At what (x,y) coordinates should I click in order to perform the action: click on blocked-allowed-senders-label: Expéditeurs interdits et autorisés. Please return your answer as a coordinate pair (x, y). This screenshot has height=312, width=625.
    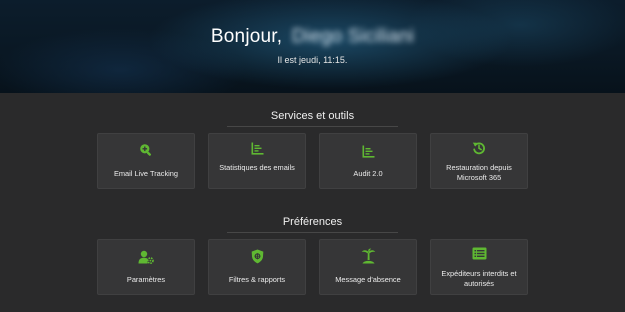
    Looking at the image, I should click on (479, 278).